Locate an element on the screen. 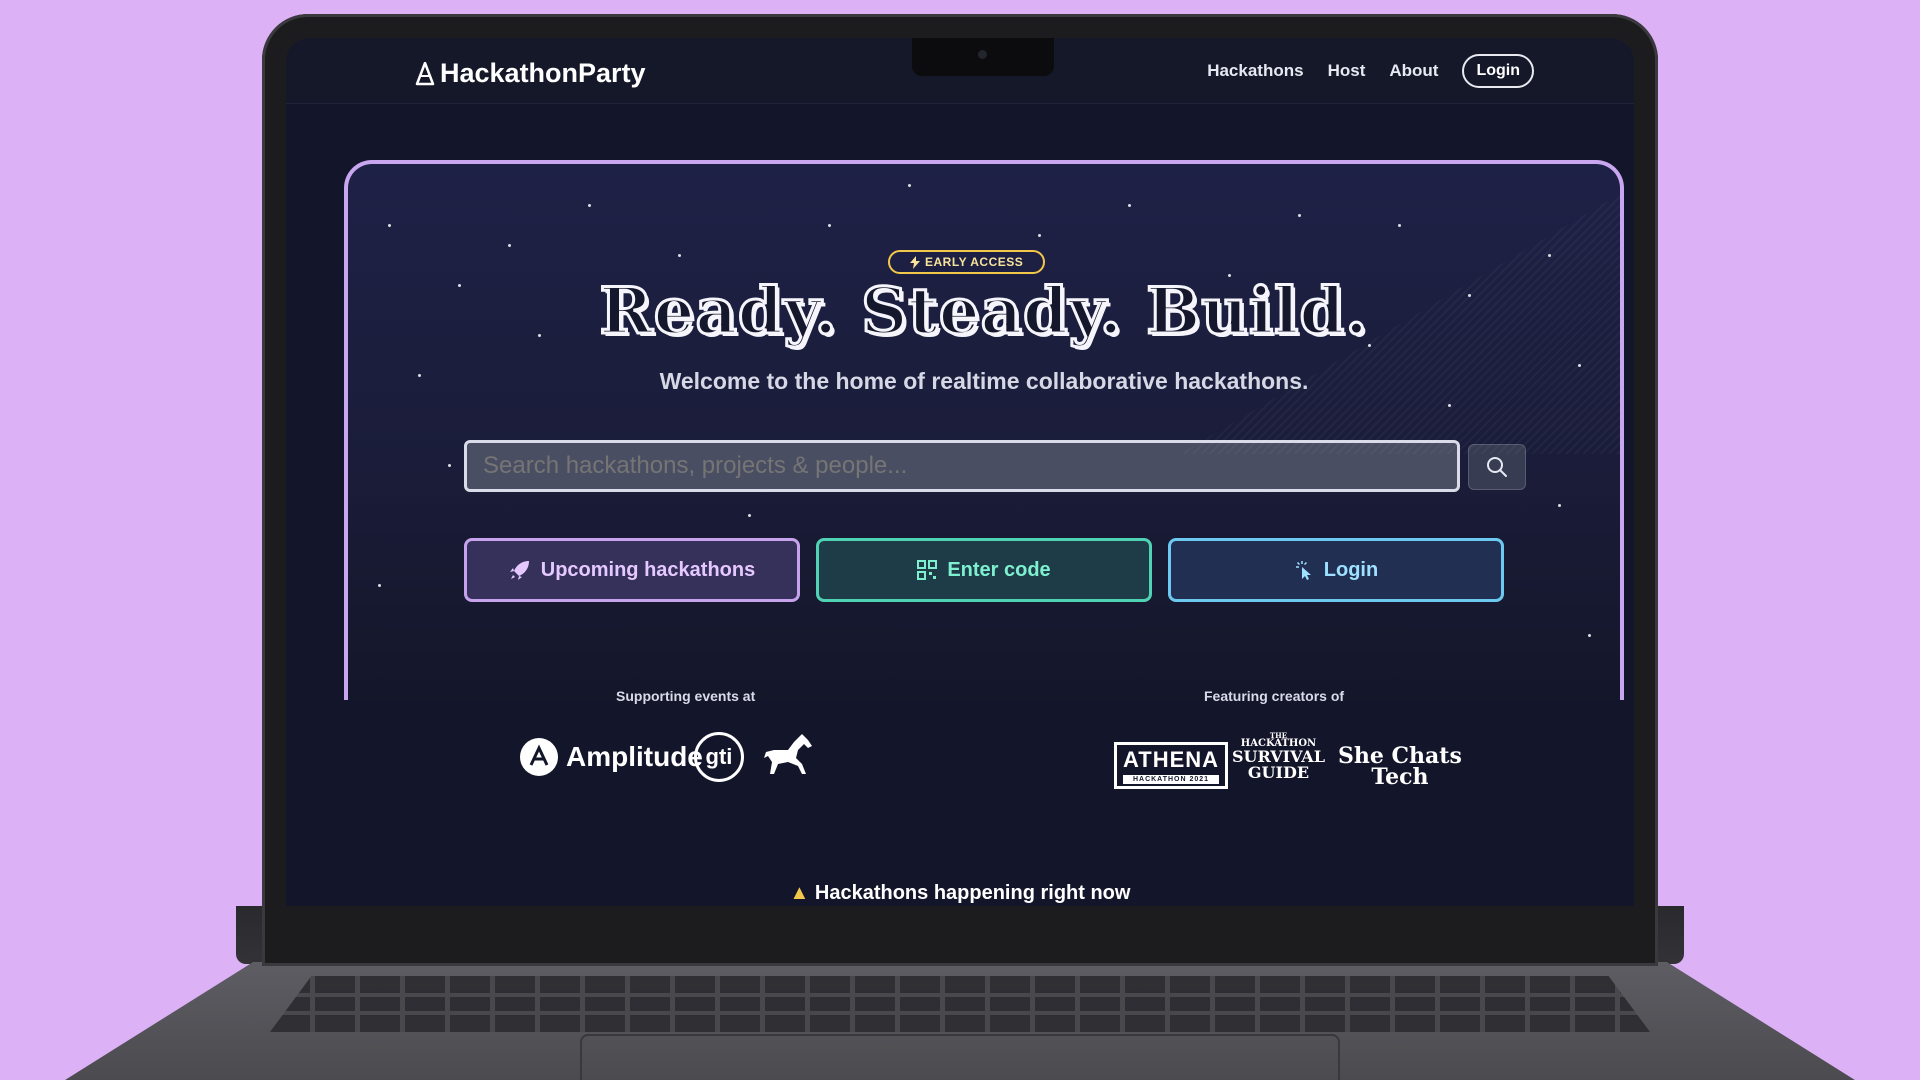 The width and height of the screenshot is (1920, 1080). early-access-badge: EARLY ACCESS is located at coordinates (967, 262).